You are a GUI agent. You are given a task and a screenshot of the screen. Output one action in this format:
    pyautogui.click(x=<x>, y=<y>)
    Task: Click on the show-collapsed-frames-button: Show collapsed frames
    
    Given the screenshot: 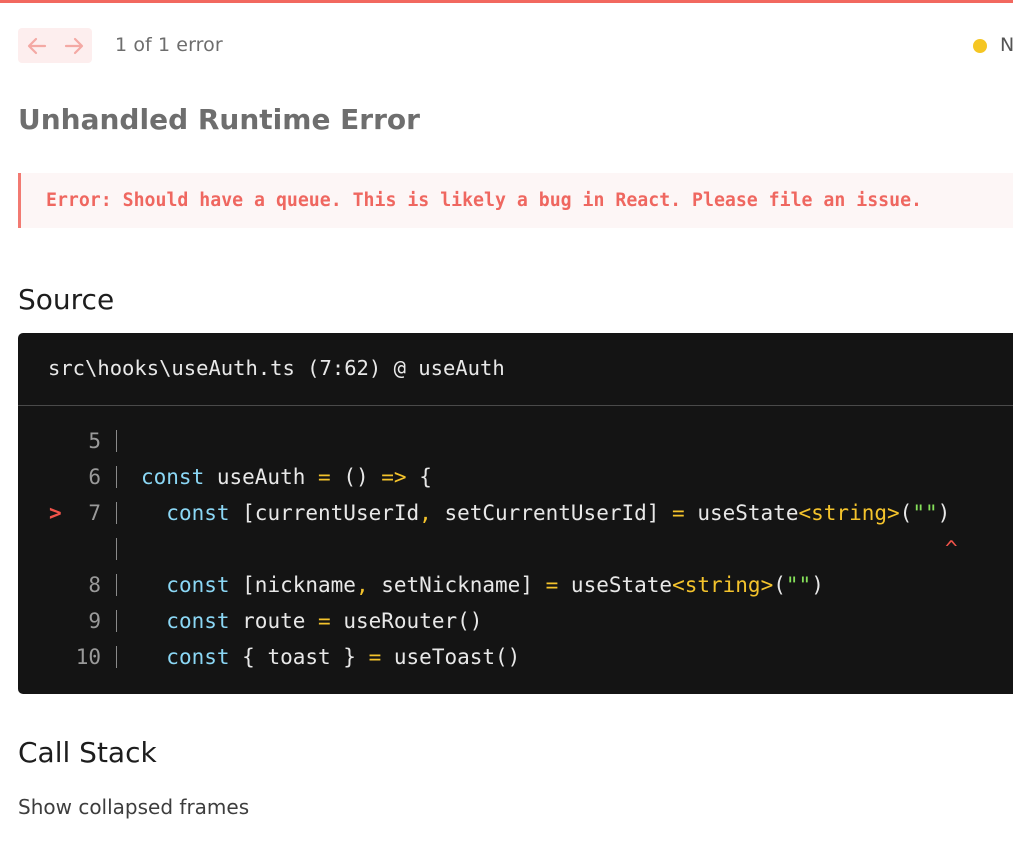 What is the action you would take?
    pyautogui.click(x=133, y=807)
    